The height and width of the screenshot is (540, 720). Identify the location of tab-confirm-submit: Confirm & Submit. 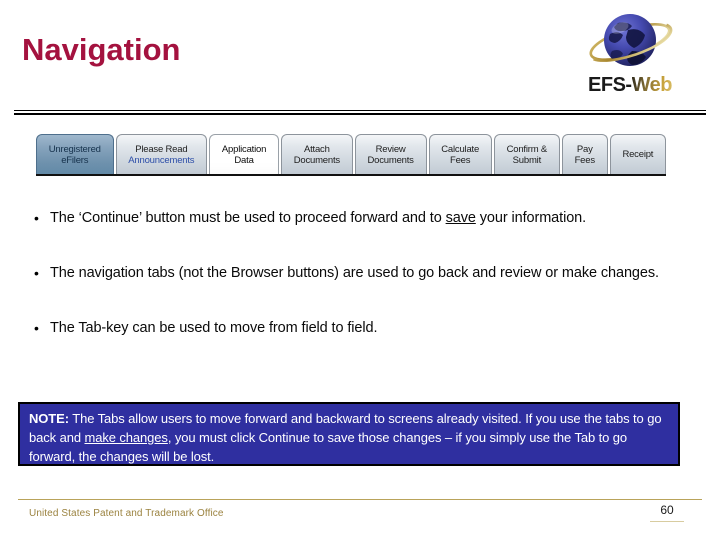
(526, 154).